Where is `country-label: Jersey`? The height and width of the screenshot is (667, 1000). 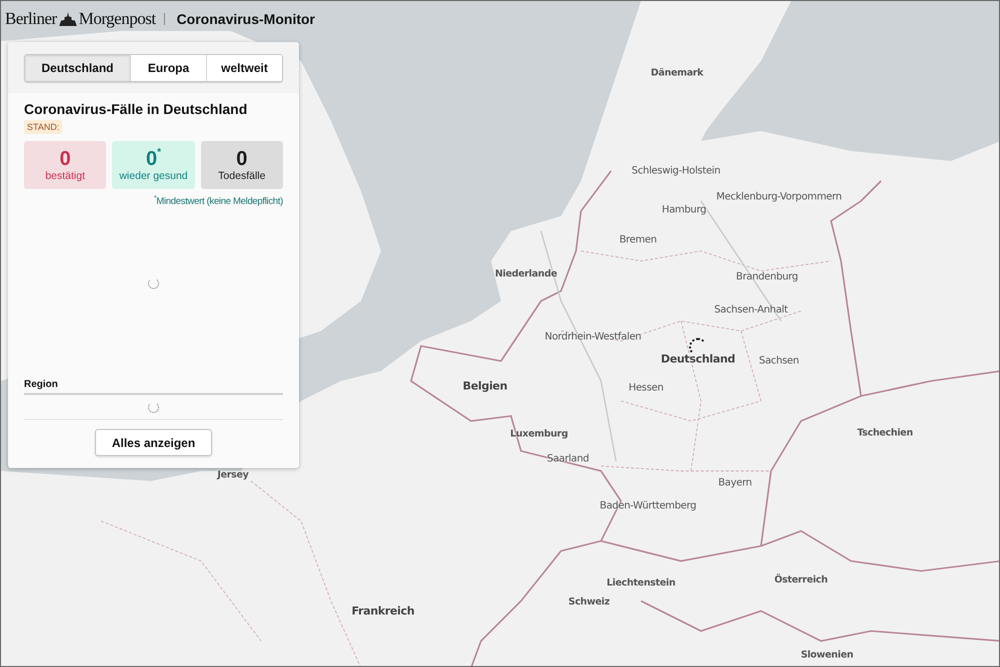
country-label: Jersey is located at coordinates (233, 475).